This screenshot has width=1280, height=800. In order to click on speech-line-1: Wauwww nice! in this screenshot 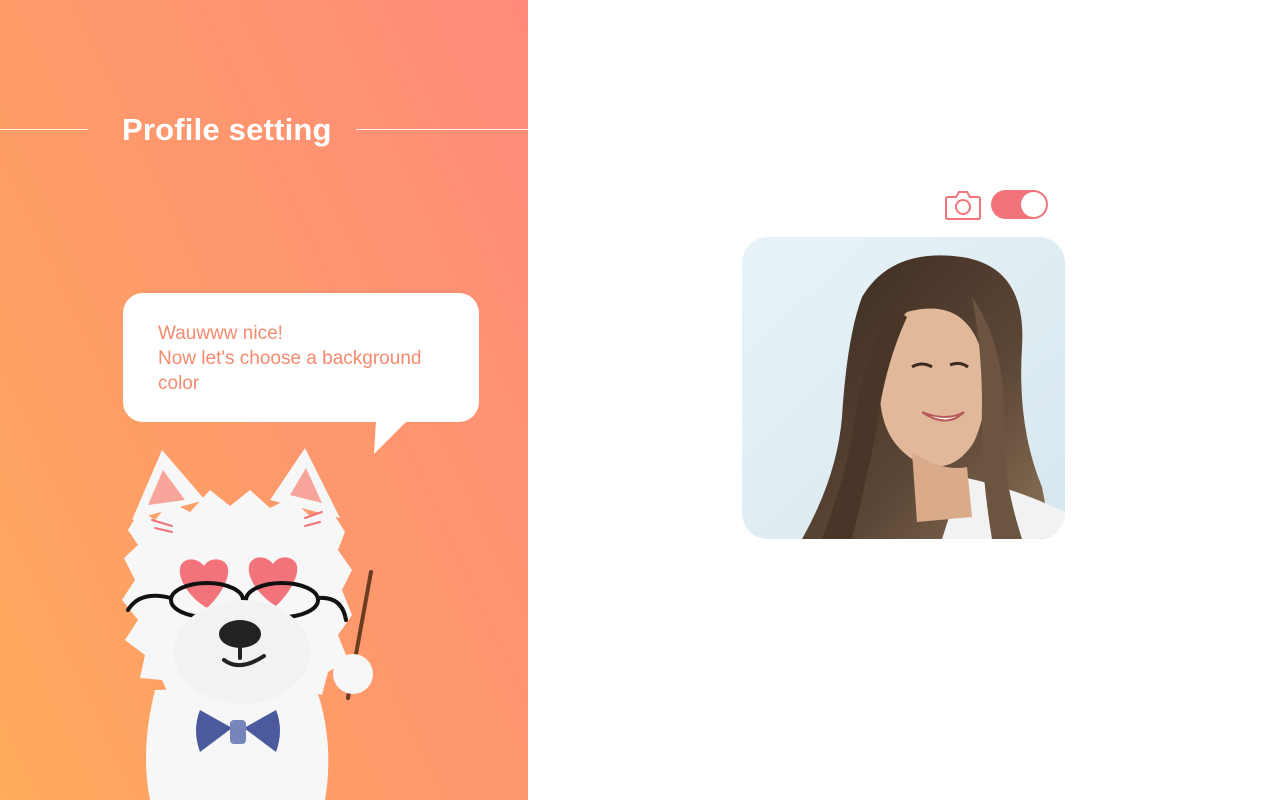, I will do `click(220, 333)`.